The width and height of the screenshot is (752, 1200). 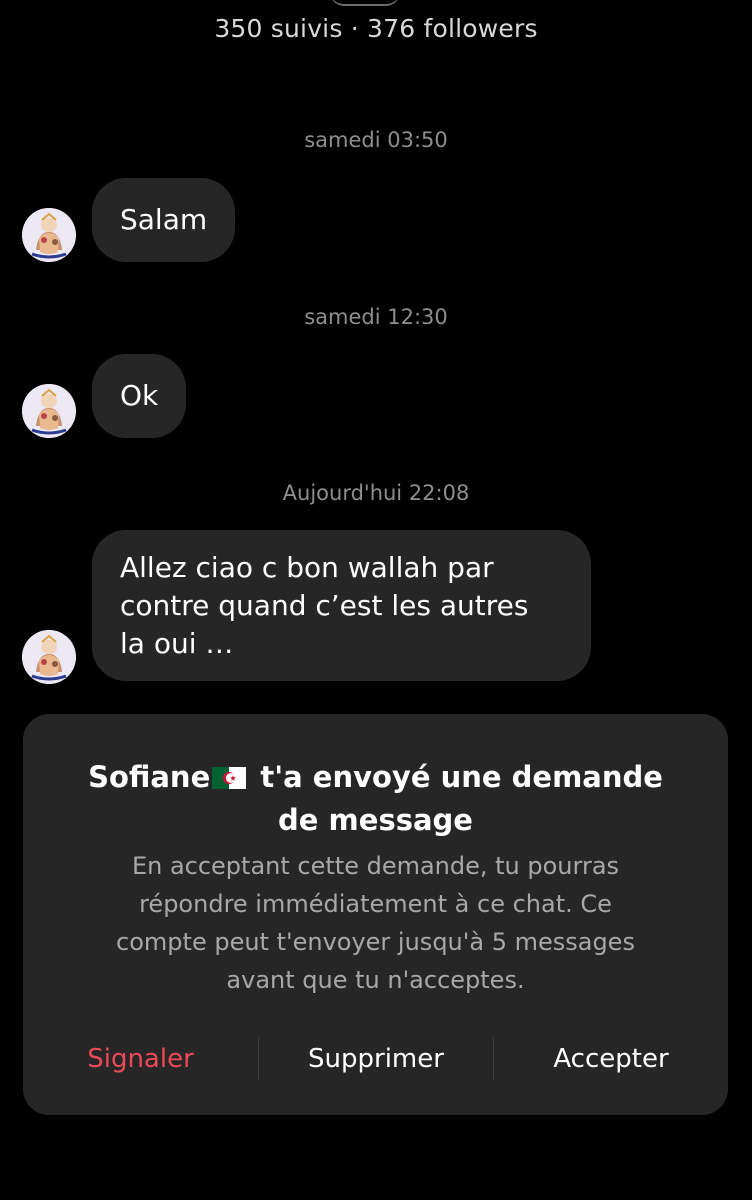 I want to click on delete-button: Supprimer, so click(x=376, y=1059).